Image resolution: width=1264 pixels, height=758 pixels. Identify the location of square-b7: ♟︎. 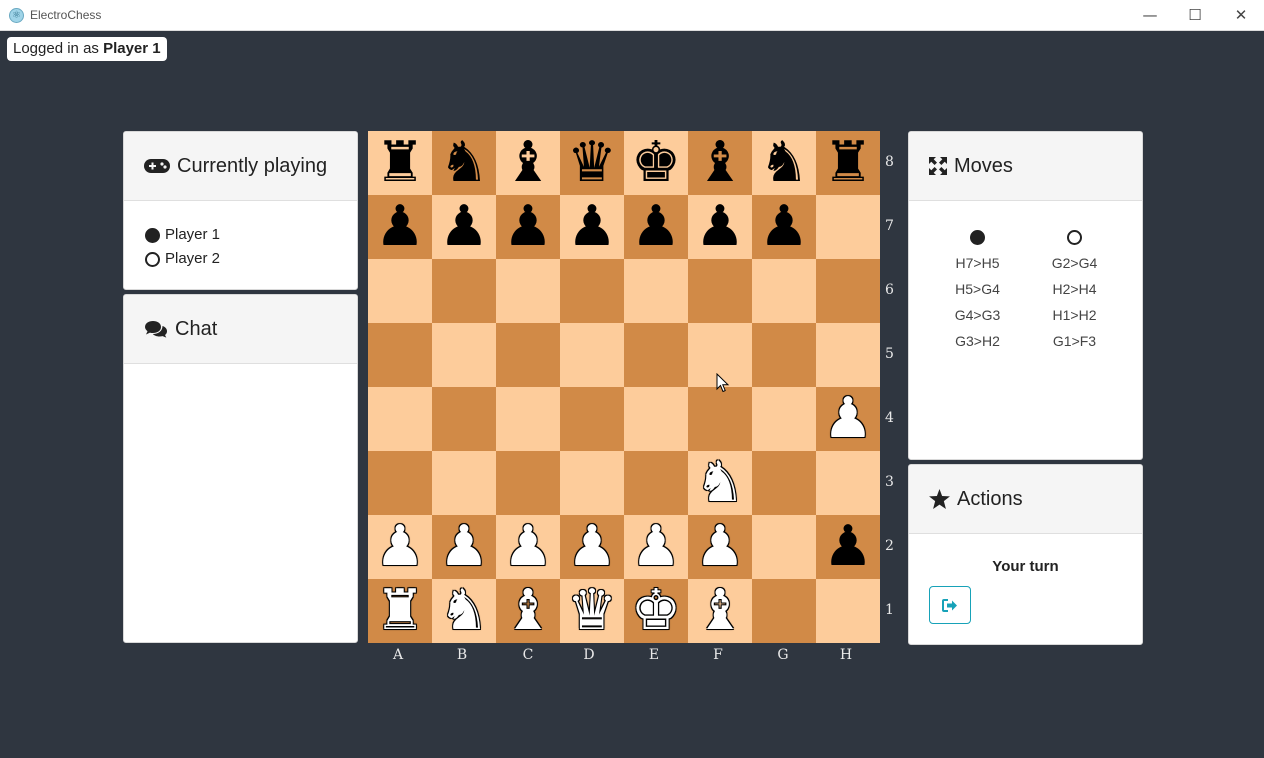
(464, 227).